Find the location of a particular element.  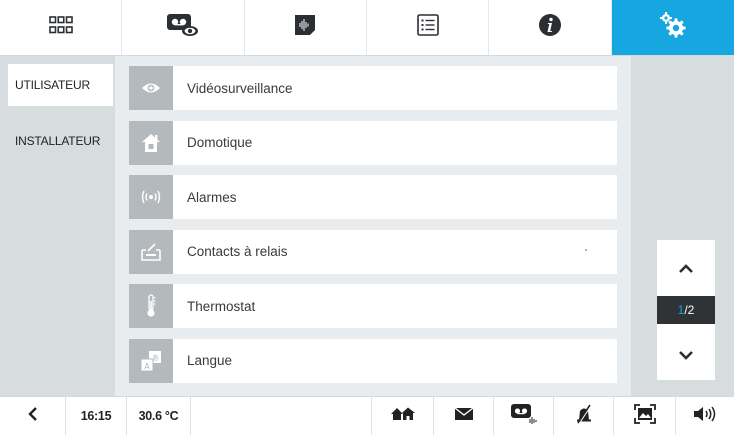

current-page: 1 is located at coordinates (681, 310).